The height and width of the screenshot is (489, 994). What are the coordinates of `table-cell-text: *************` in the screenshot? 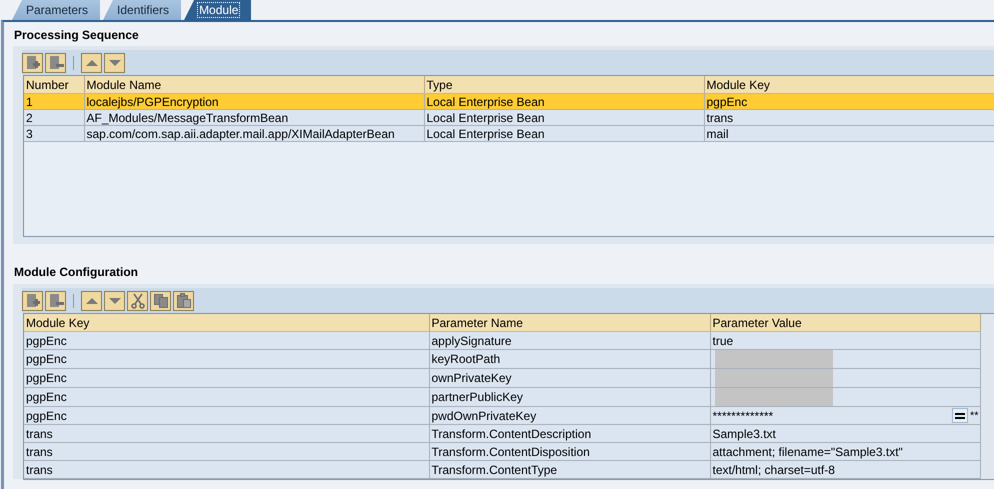 It's located at (743, 415).